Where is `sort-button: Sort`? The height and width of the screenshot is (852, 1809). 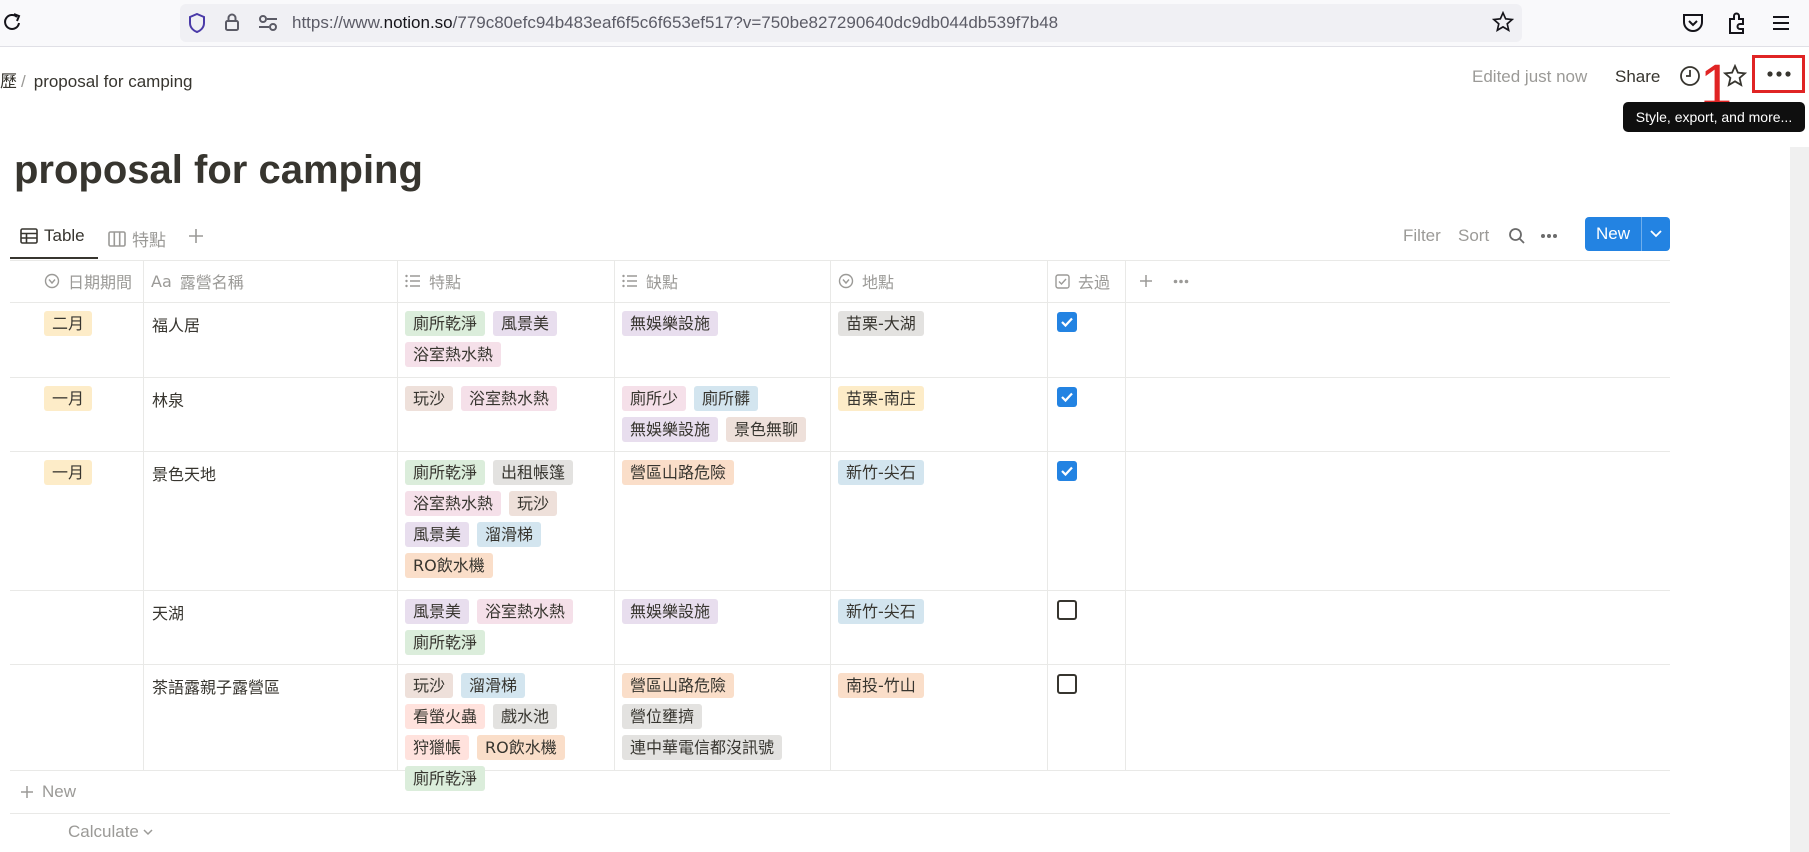
sort-button: Sort is located at coordinates (1473, 236).